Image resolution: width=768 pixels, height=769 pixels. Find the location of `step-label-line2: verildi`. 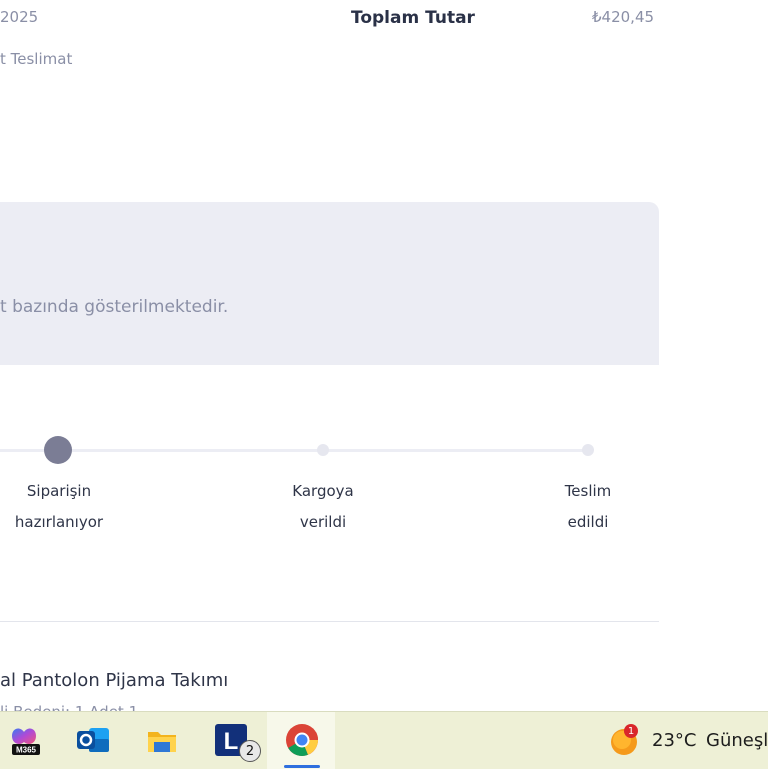

step-label-line2: verildi is located at coordinates (323, 522).